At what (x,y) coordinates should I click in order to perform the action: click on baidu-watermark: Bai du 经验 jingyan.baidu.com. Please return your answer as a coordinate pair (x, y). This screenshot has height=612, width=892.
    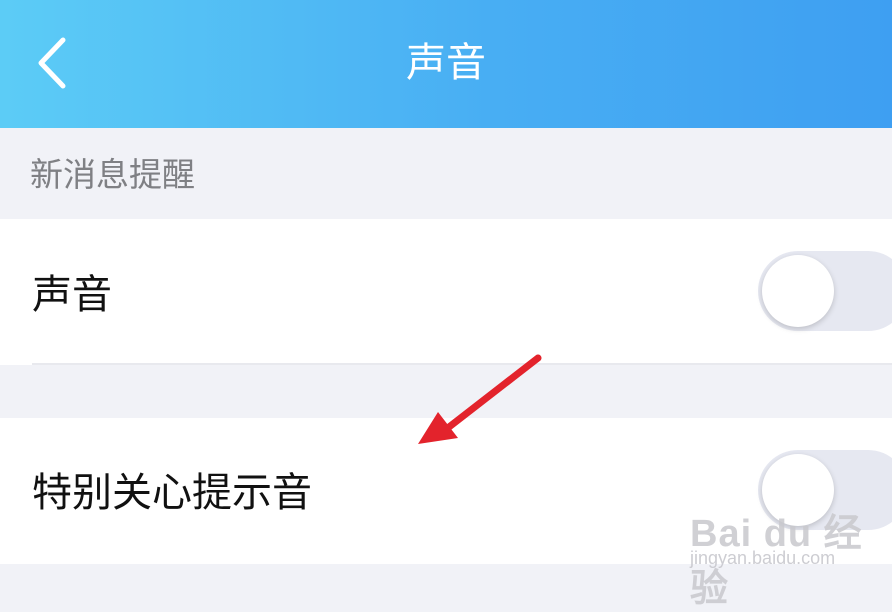
    Looking at the image, I should click on (780, 556).